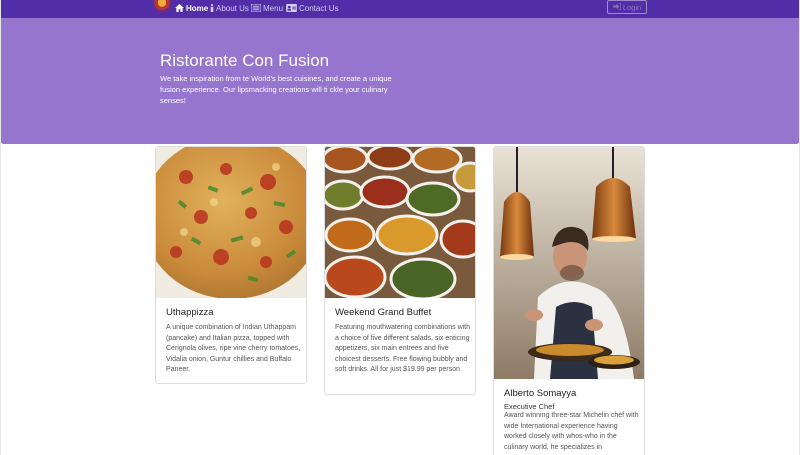  What do you see at coordinates (231, 222) in the screenshot?
I see `pizza-photo` at bounding box center [231, 222].